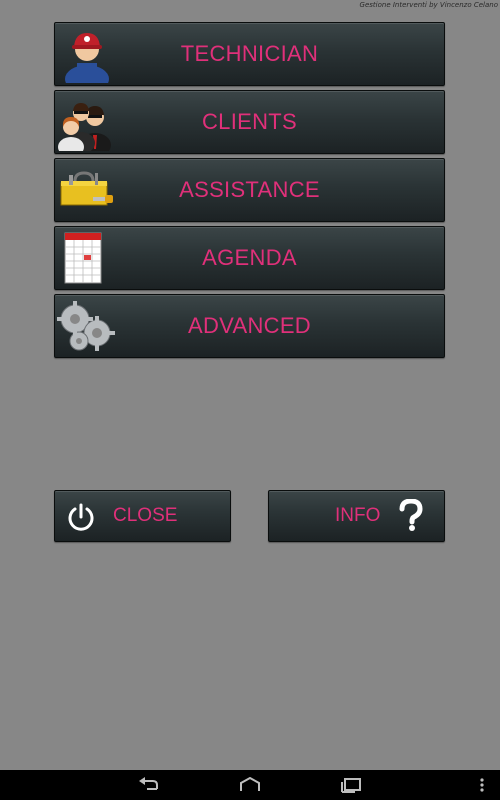 The image size is (500, 800). I want to click on home-icon, so click(250, 785).